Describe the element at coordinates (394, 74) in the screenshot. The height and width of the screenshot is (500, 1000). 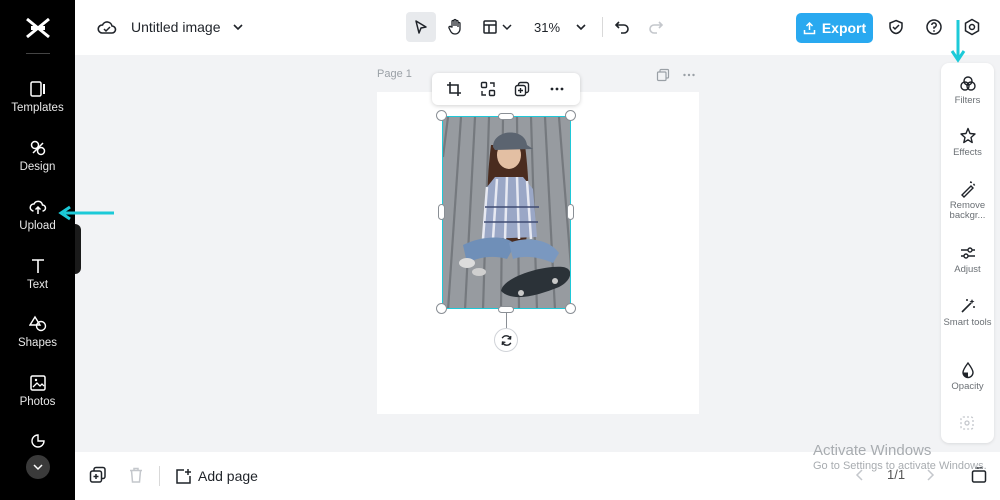
I see `page-label: Page 1` at that location.